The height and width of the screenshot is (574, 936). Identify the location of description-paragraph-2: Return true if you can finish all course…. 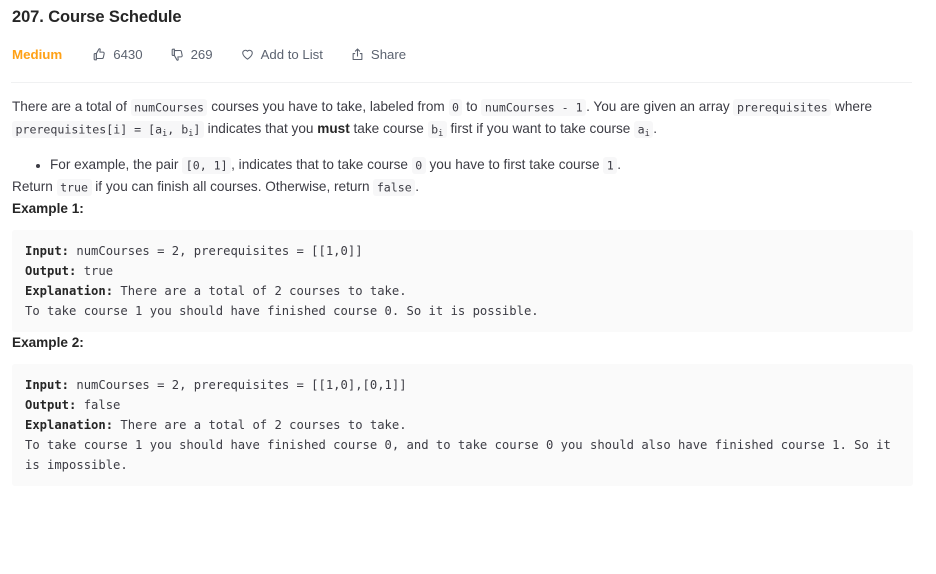
(468, 187).